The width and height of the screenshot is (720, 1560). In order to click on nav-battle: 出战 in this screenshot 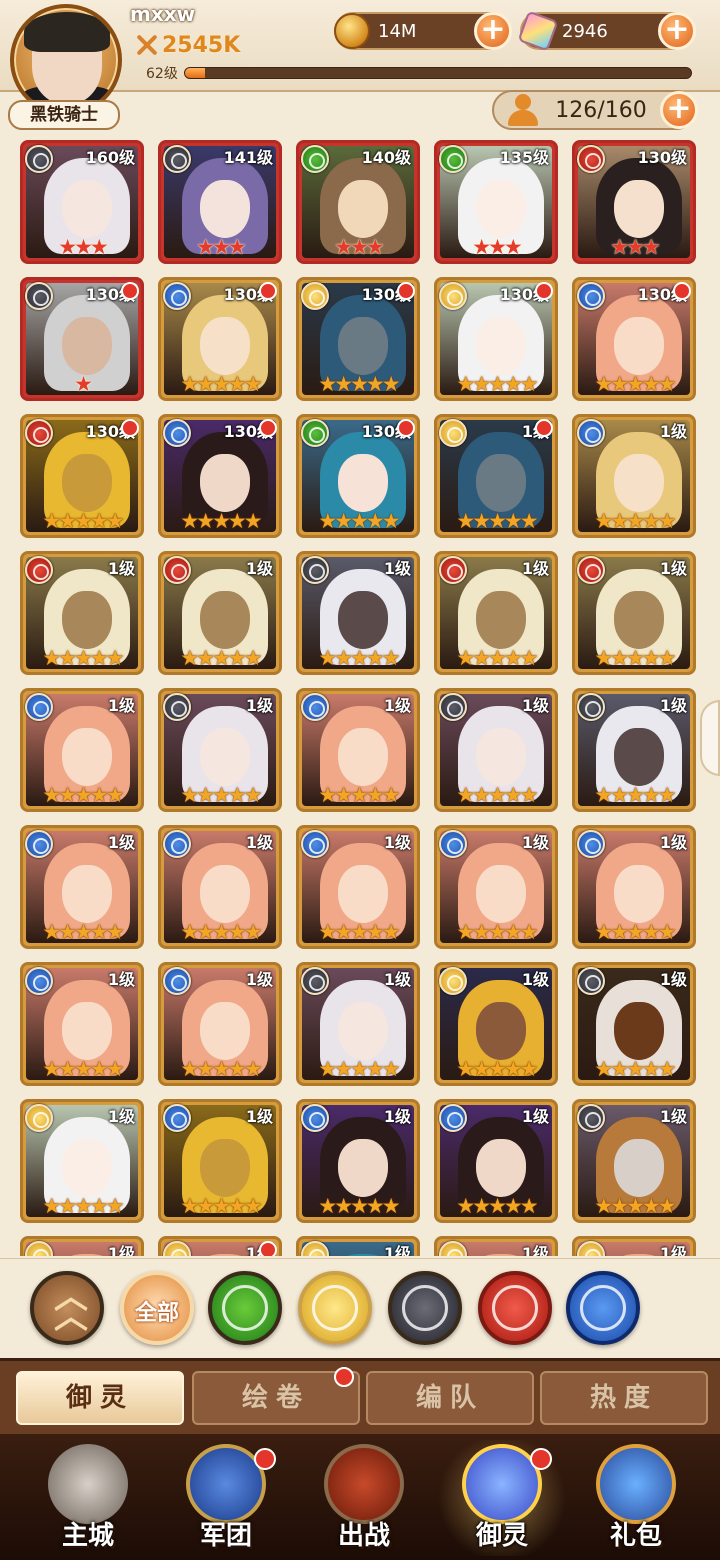, I will do `click(364, 1498)`.